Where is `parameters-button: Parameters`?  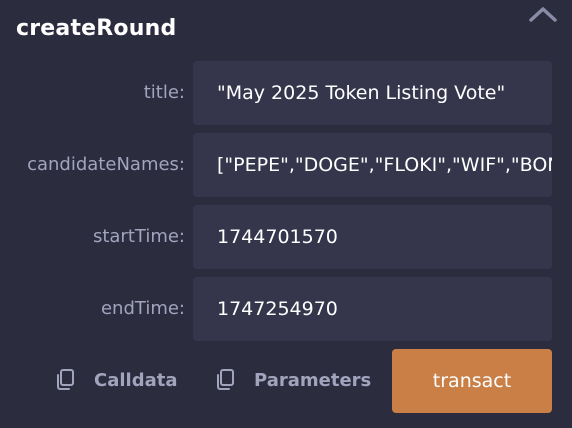
parameters-button: Parameters is located at coordinates (292, 380).